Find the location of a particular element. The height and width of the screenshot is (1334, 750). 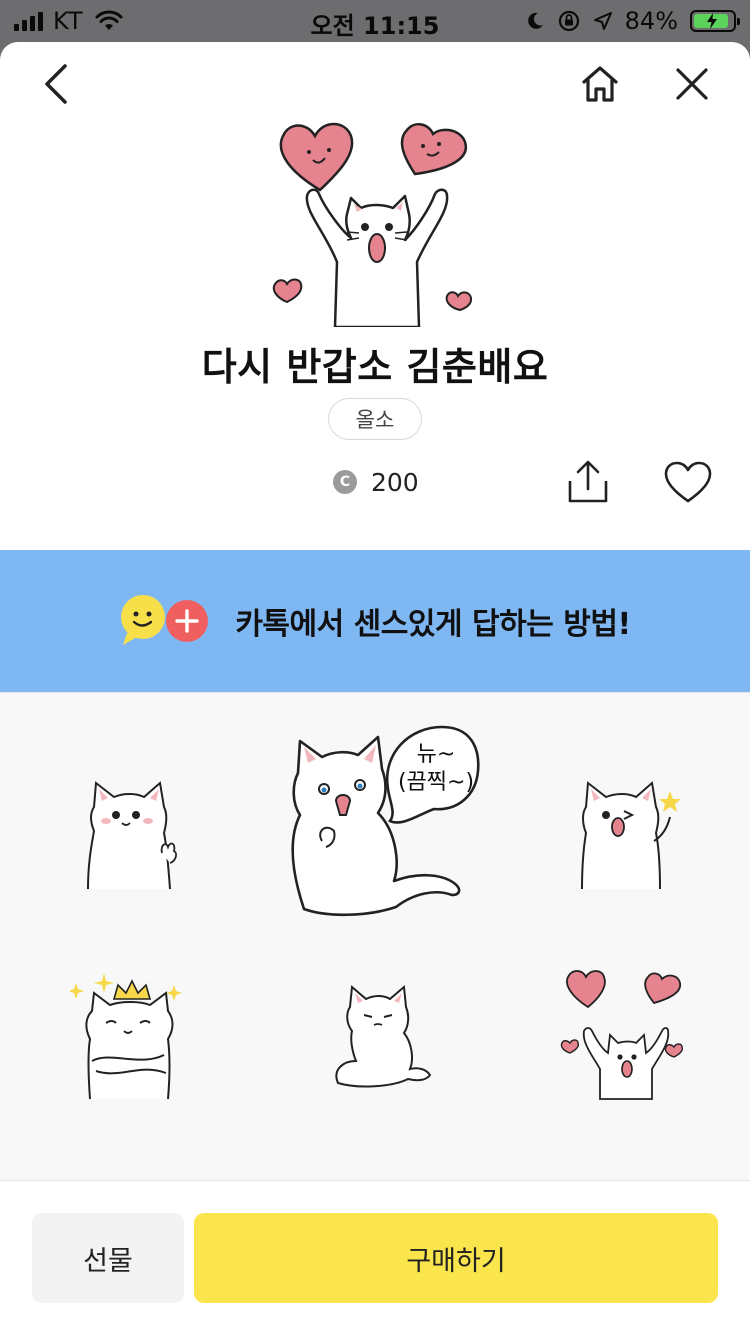

close-icon is located at coordinates (692, 84).